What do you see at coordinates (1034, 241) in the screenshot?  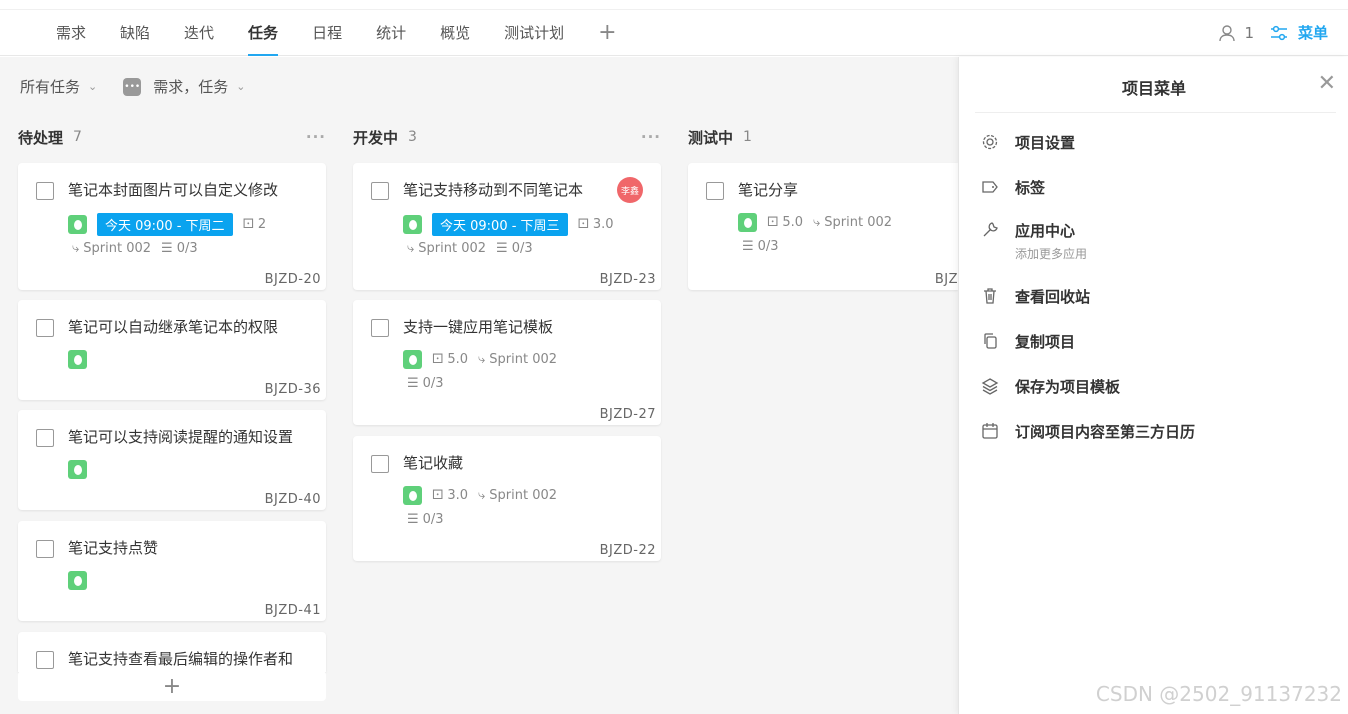 I see `menu-item-app-center: 应用中心 添加更多应用` at bounding box center [1034, 241].